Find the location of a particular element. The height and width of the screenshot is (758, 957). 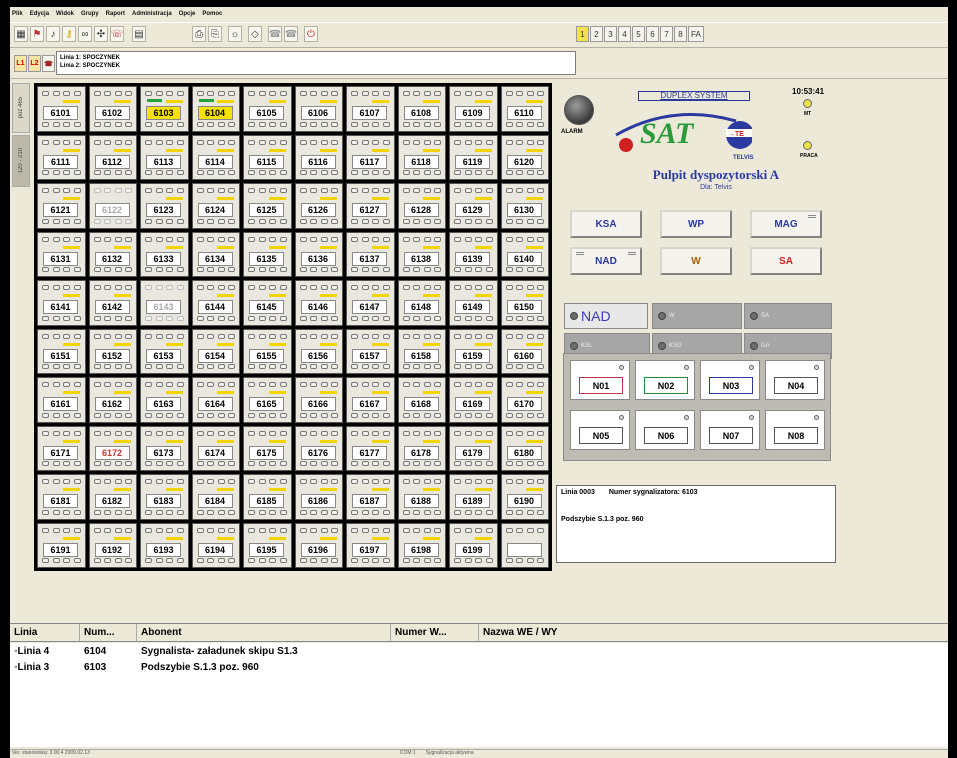

signal-cell: 6152 is located at coordinates (112, 351).